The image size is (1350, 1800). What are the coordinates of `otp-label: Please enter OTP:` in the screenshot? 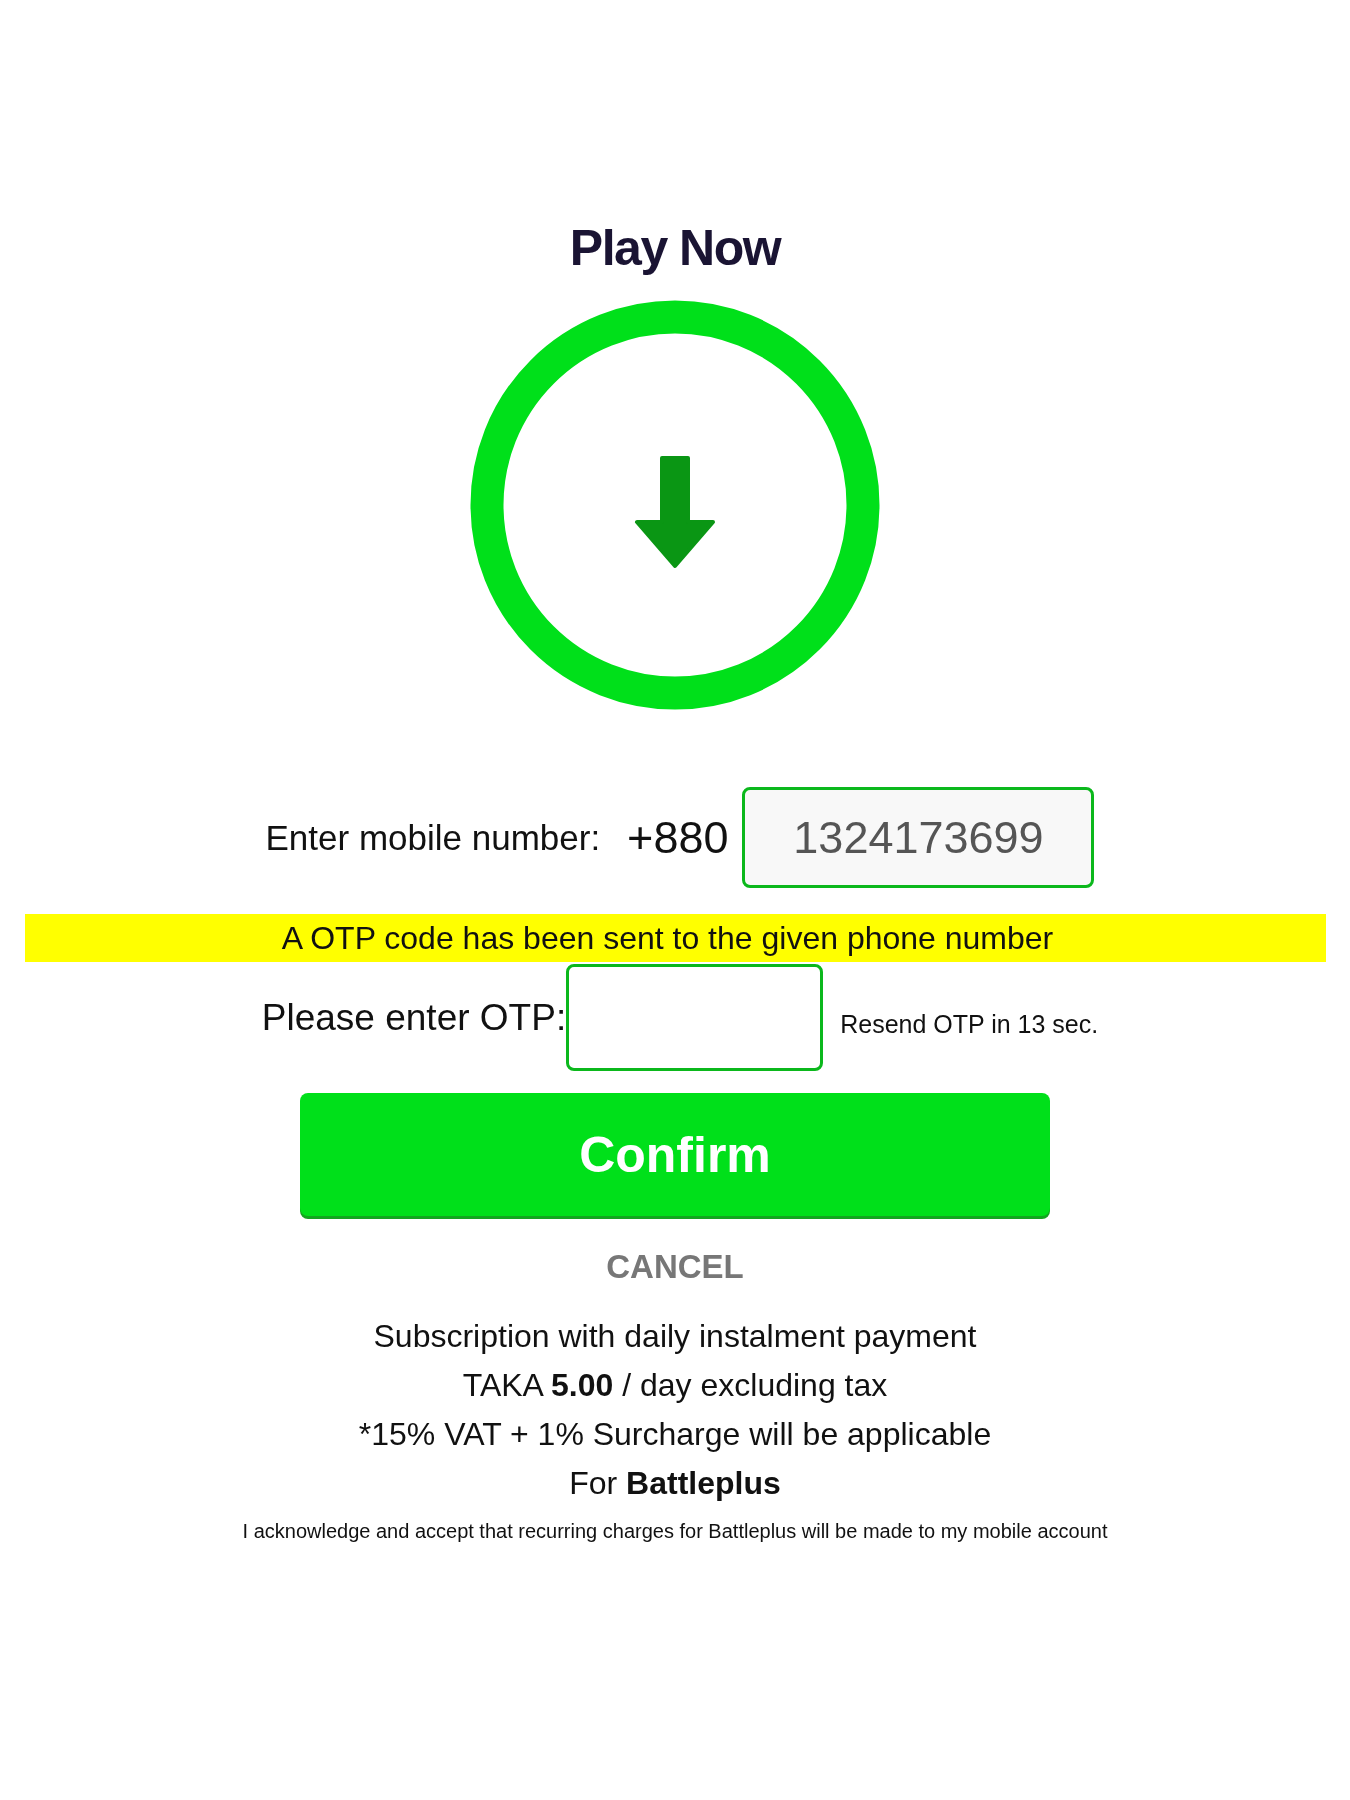 It's located at (414, 1017).